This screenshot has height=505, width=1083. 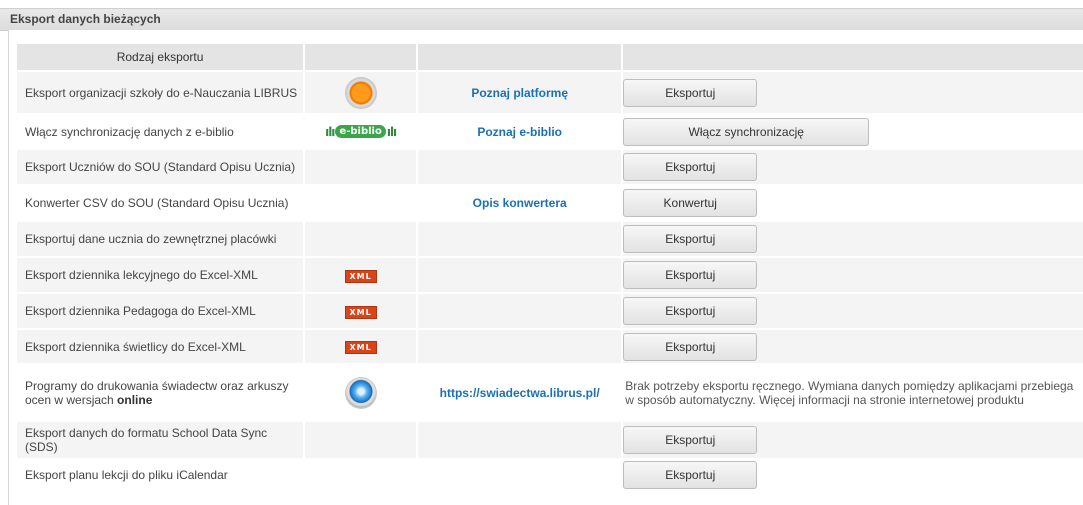 What do you see at coordinates (160, 57) in the screenshot?
I see `column-header-export-type: Rodzaj eksportu` at bounding box center [160, 57].